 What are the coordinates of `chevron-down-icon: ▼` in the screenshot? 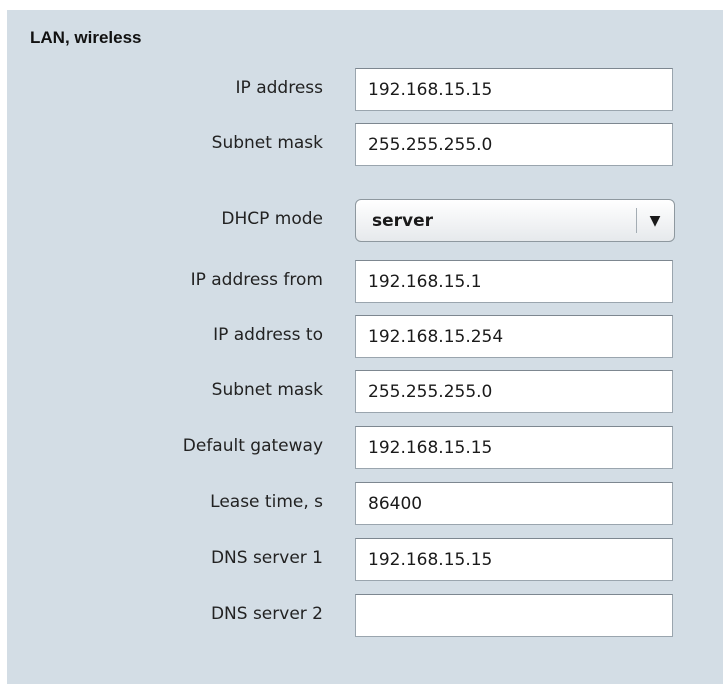 It's located at (655, 221).